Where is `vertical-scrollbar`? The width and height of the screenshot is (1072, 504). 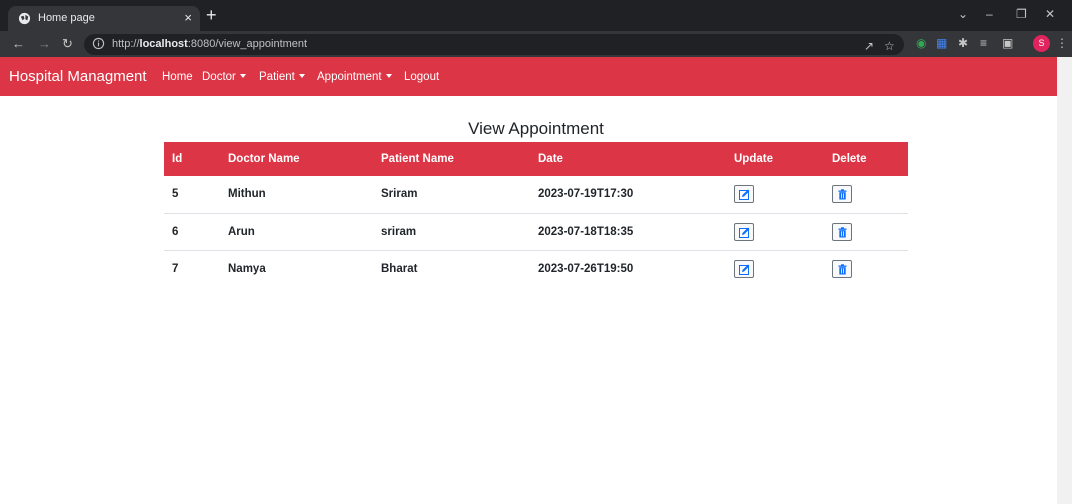 vertical-scrollbar is located at coordinates (1064, 280).